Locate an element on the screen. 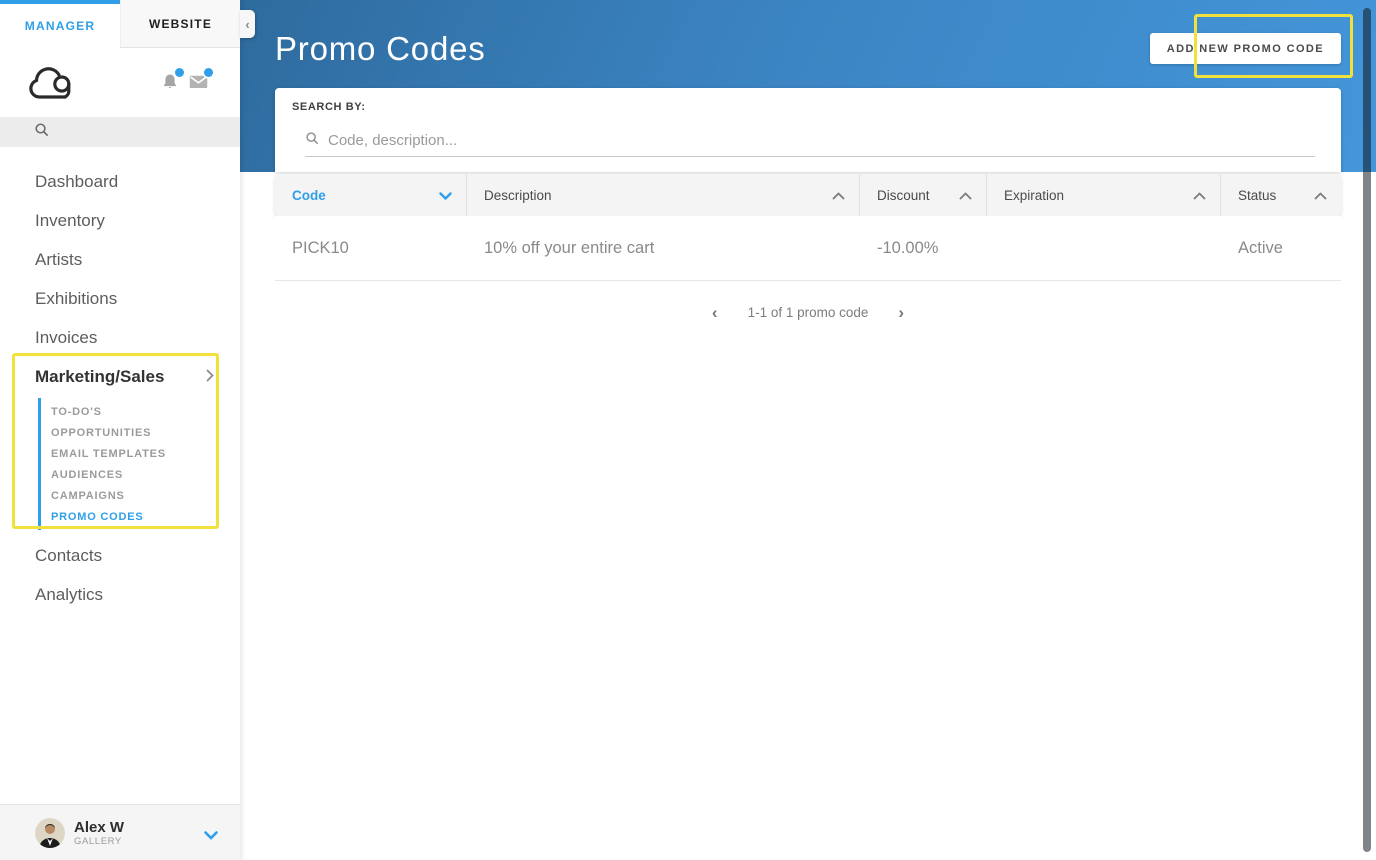 The image size is (1376, 860). search-field-row is located at coordinates (810, 140).